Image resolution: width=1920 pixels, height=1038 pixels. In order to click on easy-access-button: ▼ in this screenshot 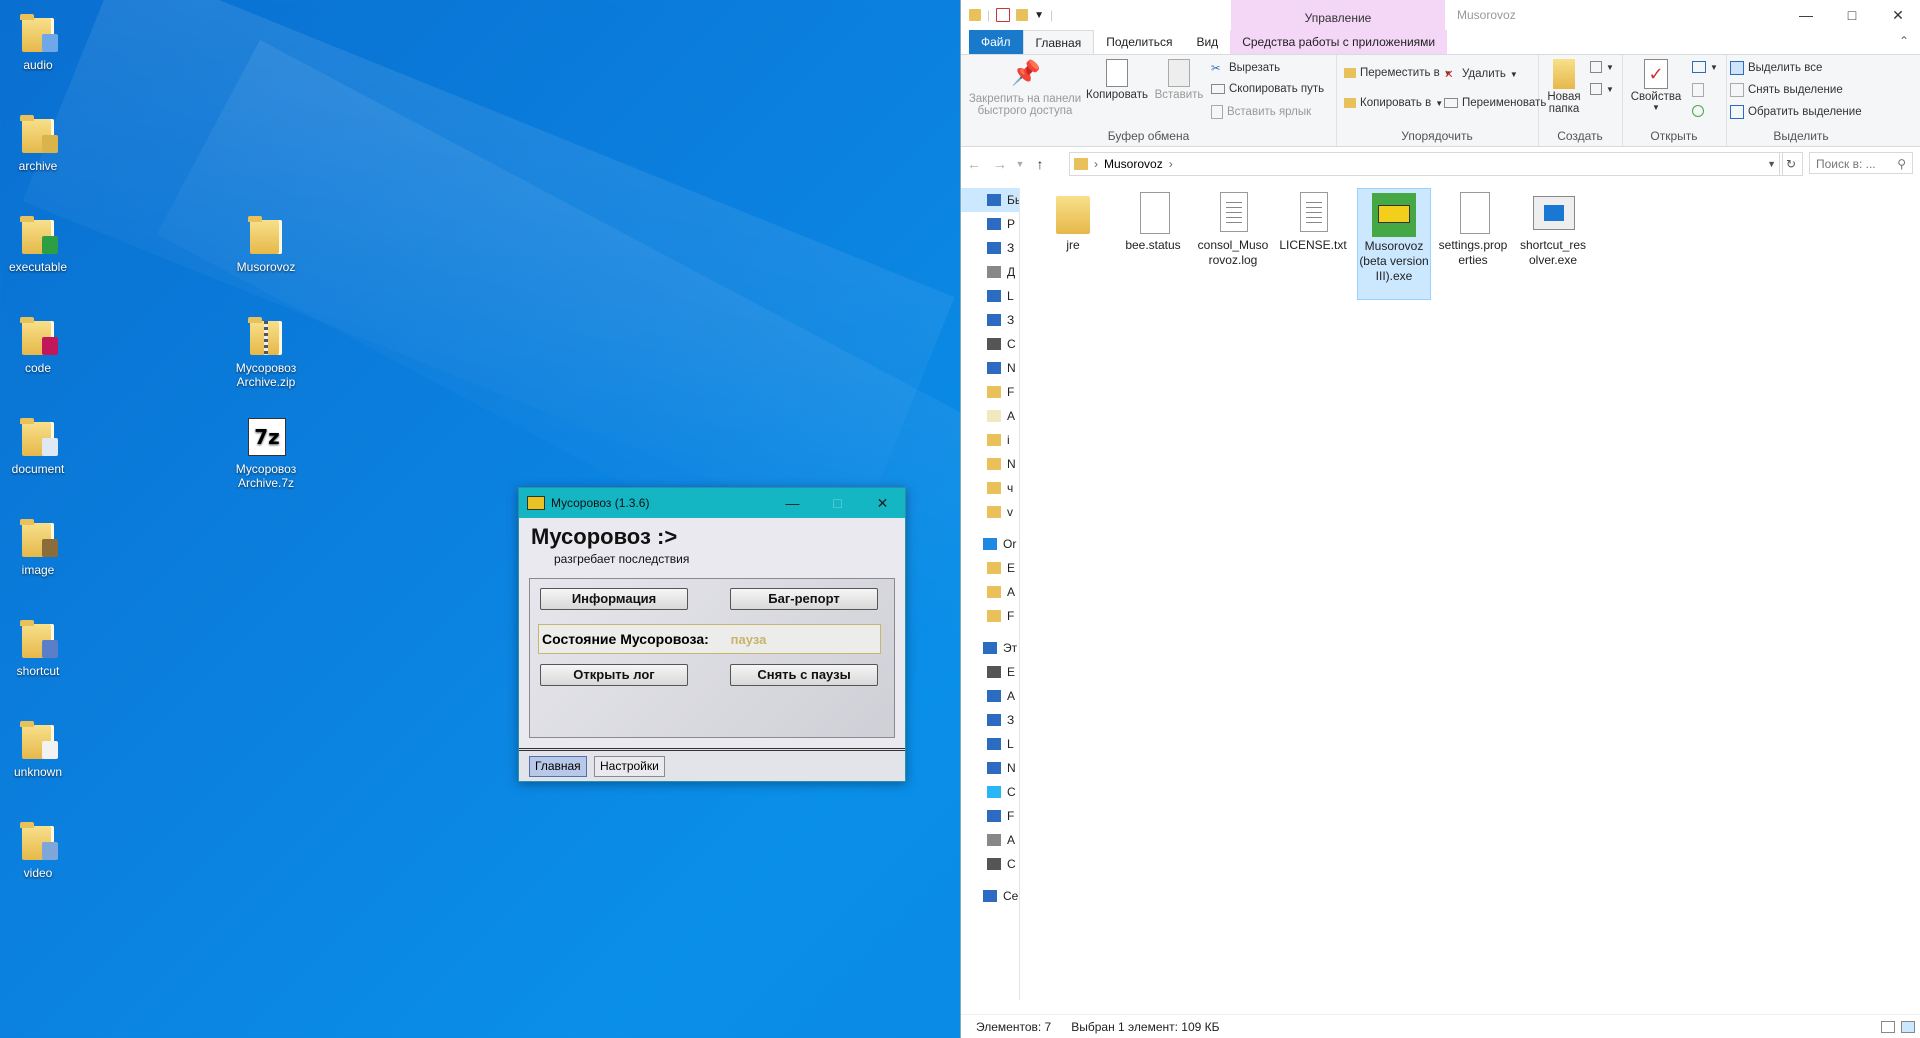, I will do `click(1602, 89)`.